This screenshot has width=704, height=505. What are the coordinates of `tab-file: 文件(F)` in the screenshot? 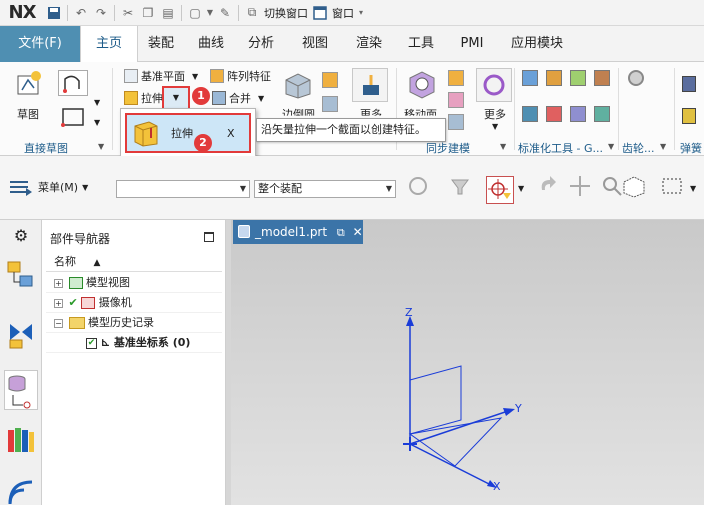 It's located at (40, 44).